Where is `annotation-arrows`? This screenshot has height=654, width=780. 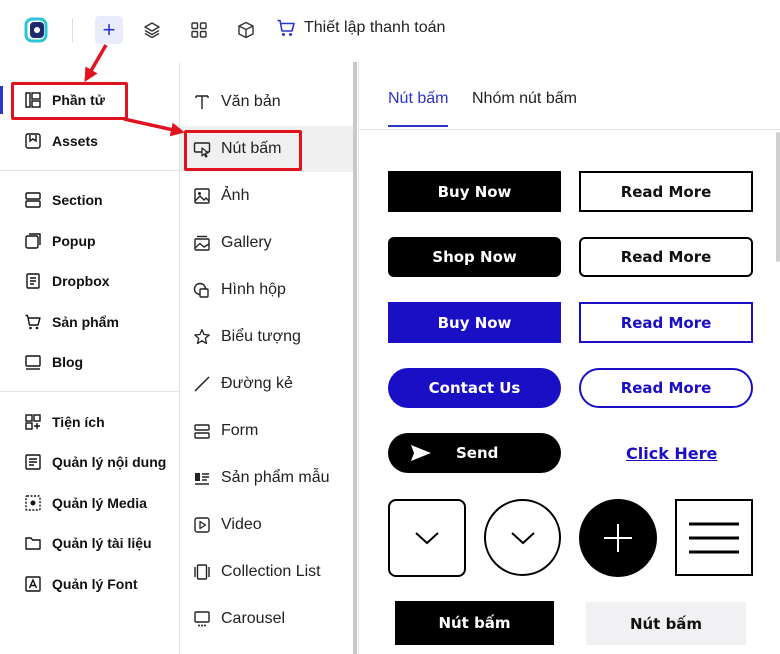 annotation-arrows is located at coordinates (134, 90).